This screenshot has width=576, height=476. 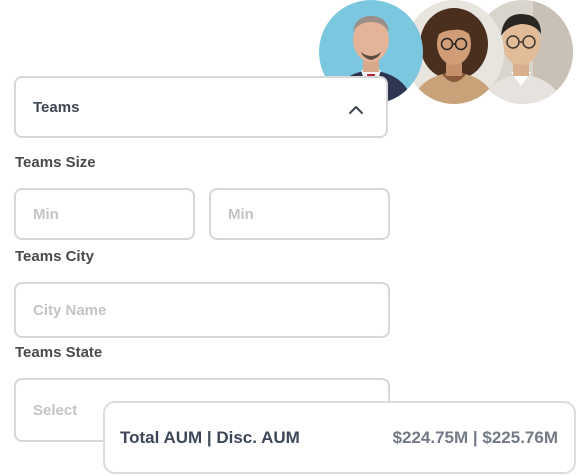 I want to click on teams-state-label: Teams State, so click(x=59, y=352).